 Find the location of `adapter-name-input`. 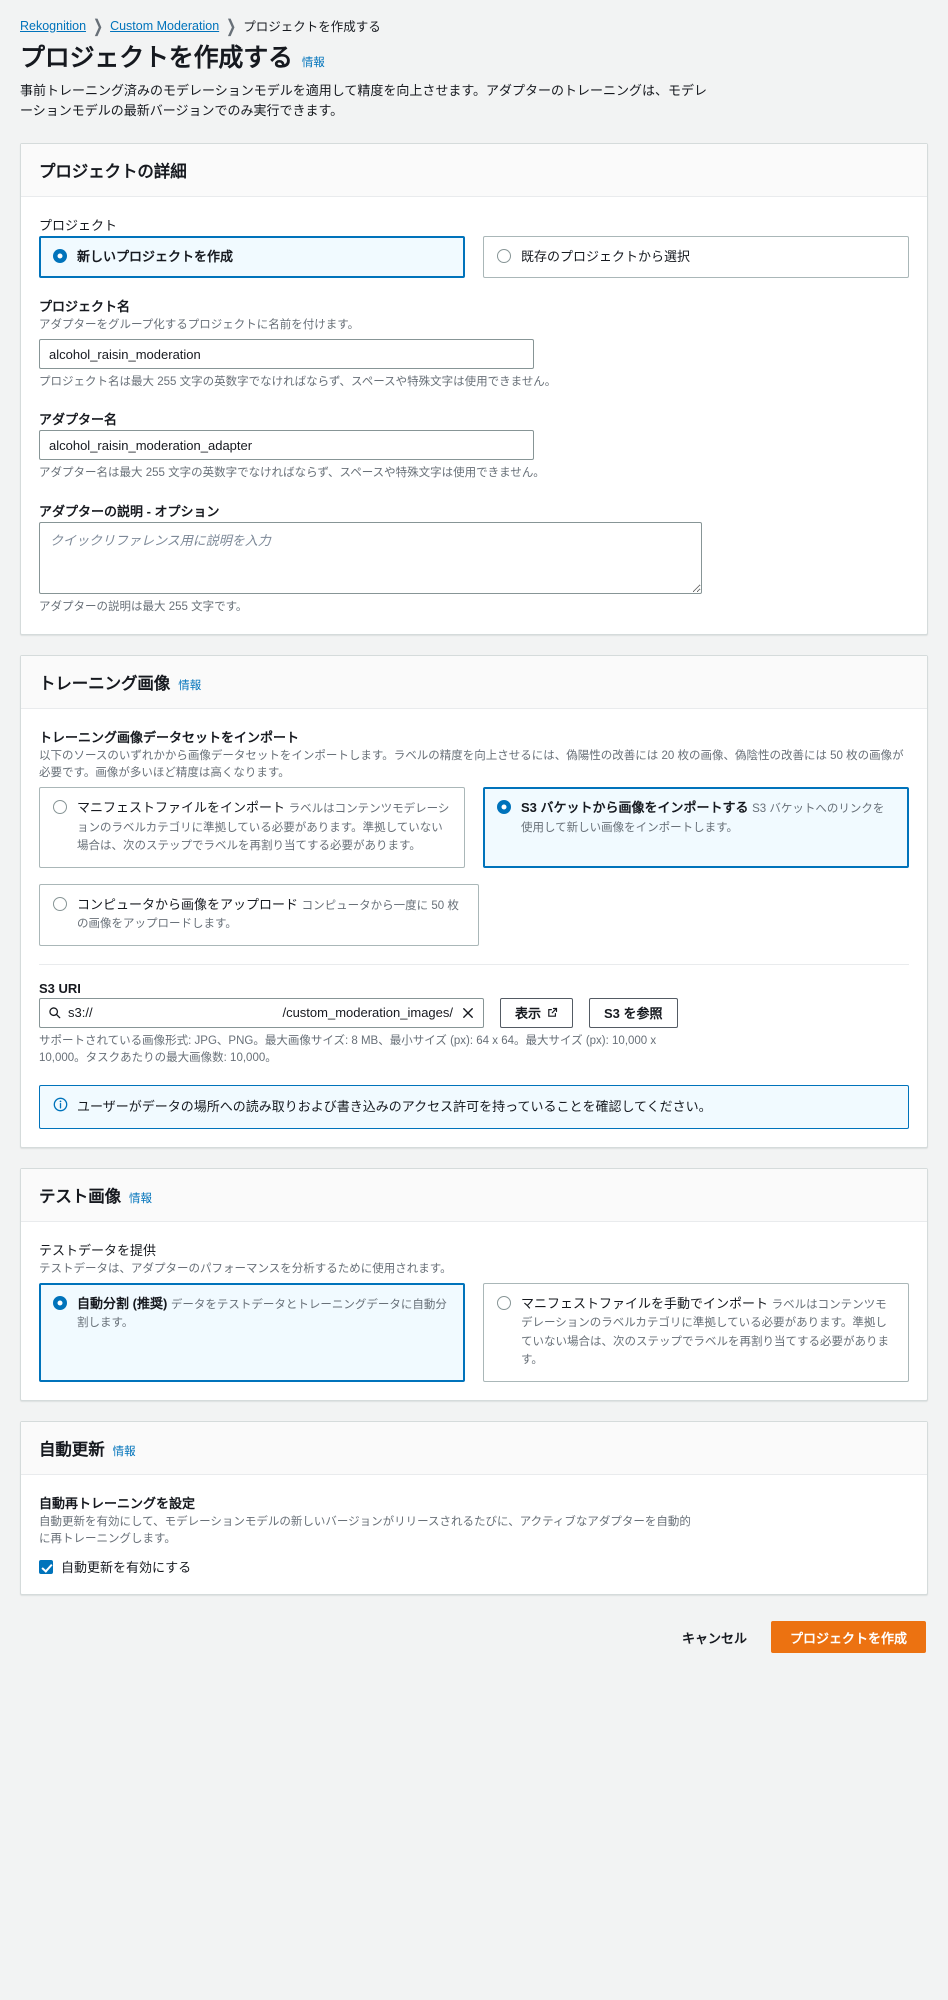

adapter-name-input is located at coordinates (286, 445).